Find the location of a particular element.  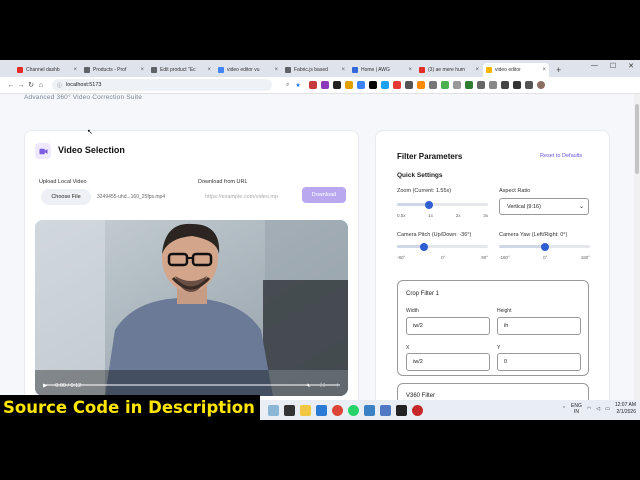

whatsapp-icon is located at coordinates (353, 410).